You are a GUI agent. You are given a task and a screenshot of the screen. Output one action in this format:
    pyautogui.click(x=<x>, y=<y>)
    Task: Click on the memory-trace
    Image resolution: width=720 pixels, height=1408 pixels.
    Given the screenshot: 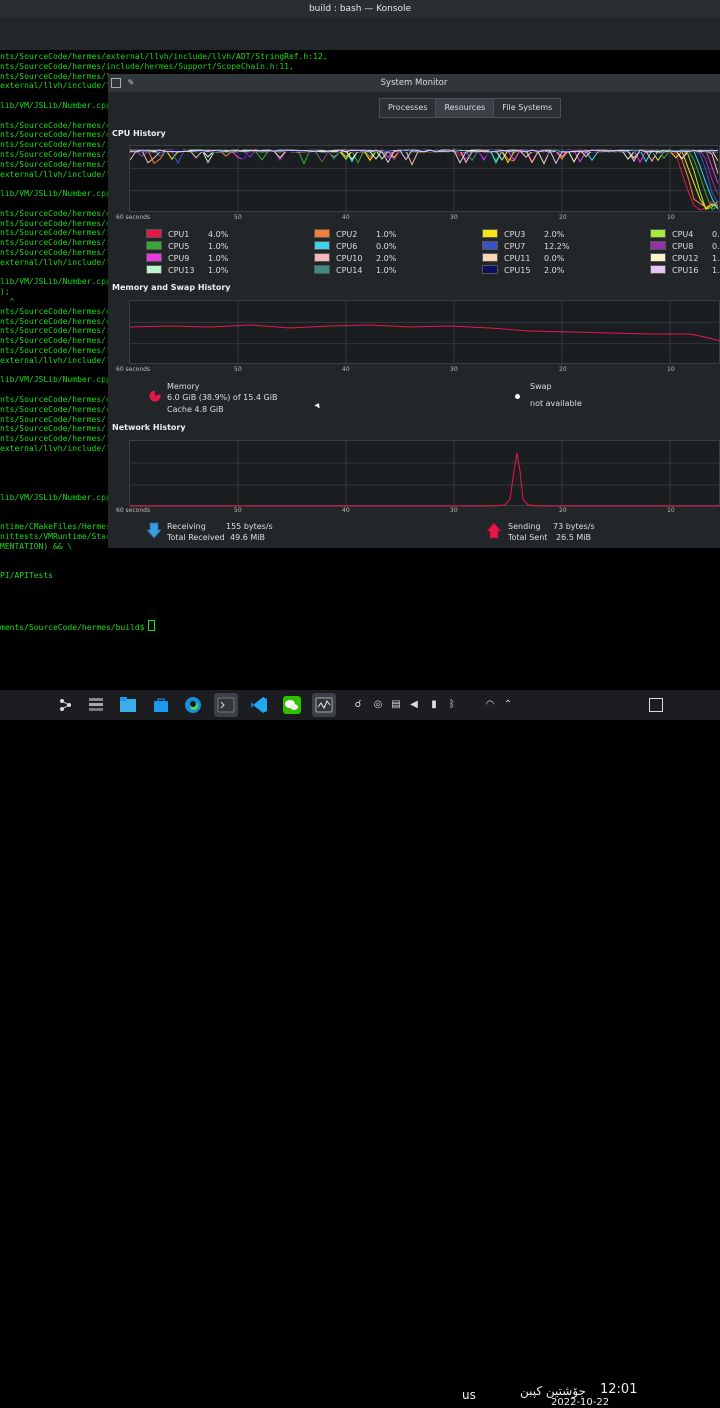 What is the action you would take?
    pyautogui.click(x=425, y=333)
    